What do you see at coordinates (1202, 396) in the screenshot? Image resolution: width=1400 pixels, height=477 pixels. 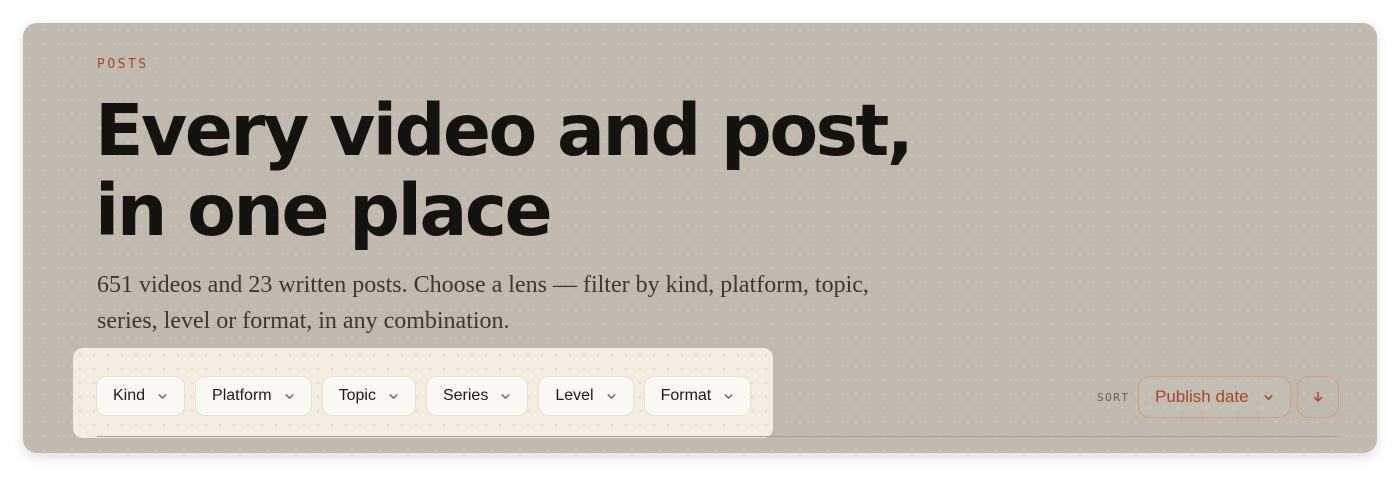 I see `sort-selected-value: Publish date` at bounding box center [1202, 396].